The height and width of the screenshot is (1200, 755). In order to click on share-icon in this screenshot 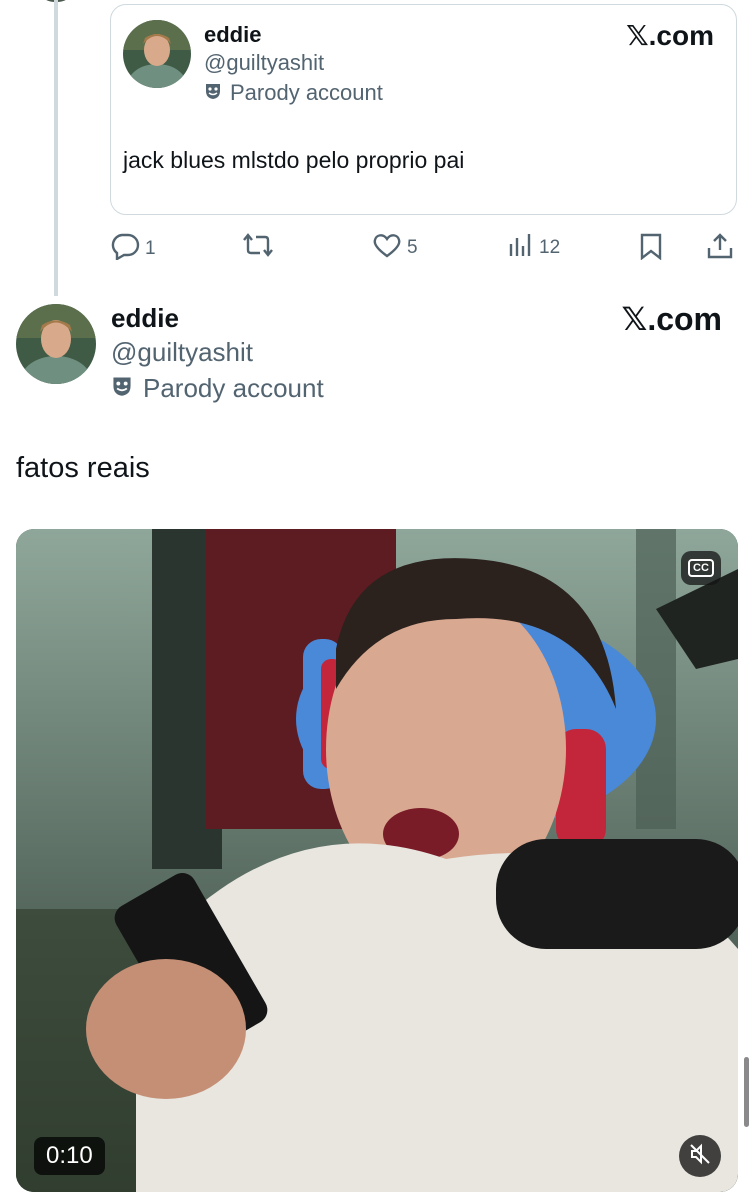, I will do `click(720, 249)`.